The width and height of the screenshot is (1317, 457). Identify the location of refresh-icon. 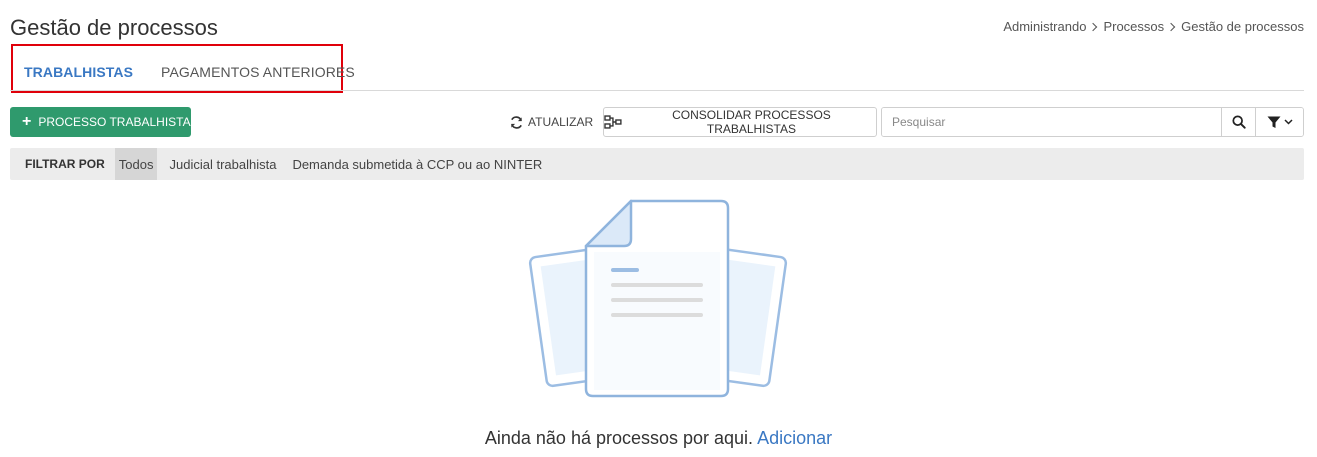
(516, 122).